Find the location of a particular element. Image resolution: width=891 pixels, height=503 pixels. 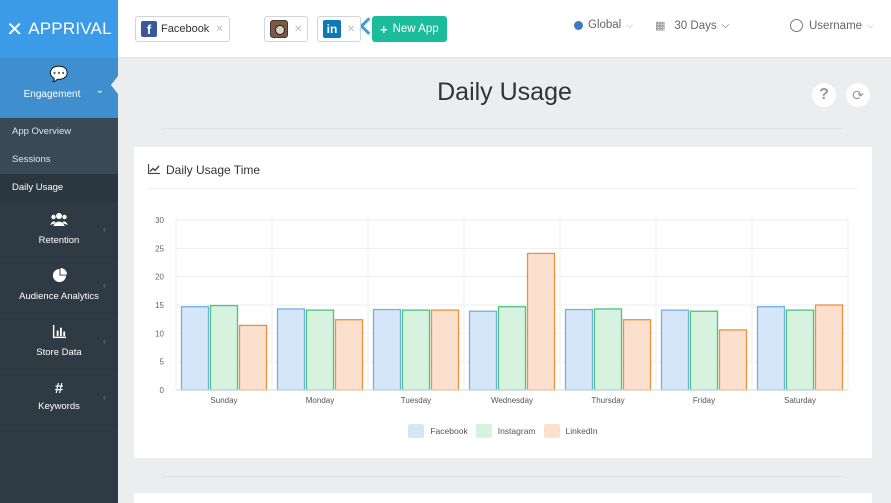

engagement-submenu: App Overview Sessions Daily Usage is located at coordinates (59, 160).